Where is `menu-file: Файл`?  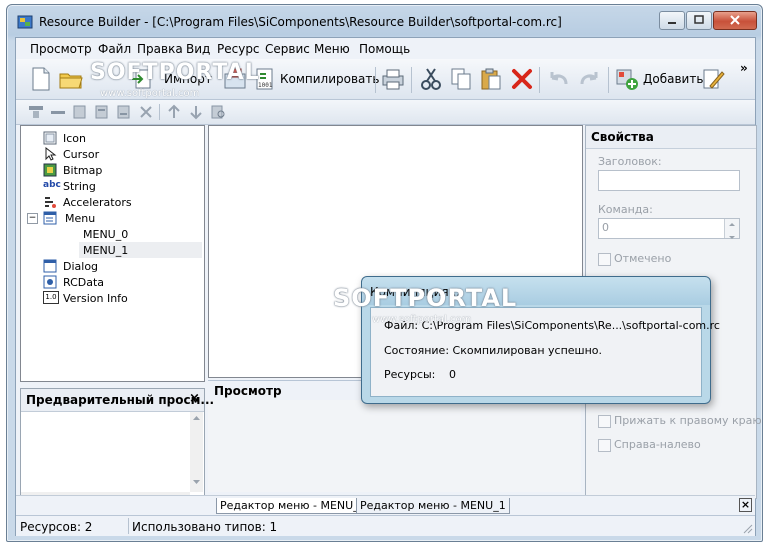
menu-file: Файл is located at coordinates (114, 49).